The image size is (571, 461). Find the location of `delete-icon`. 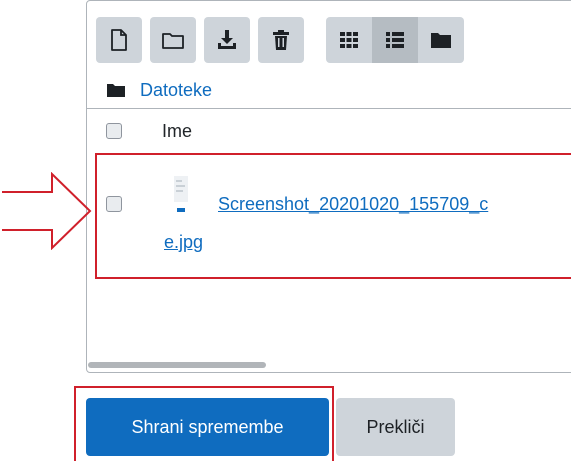

delete-icon is located at coordinates (281, 40).